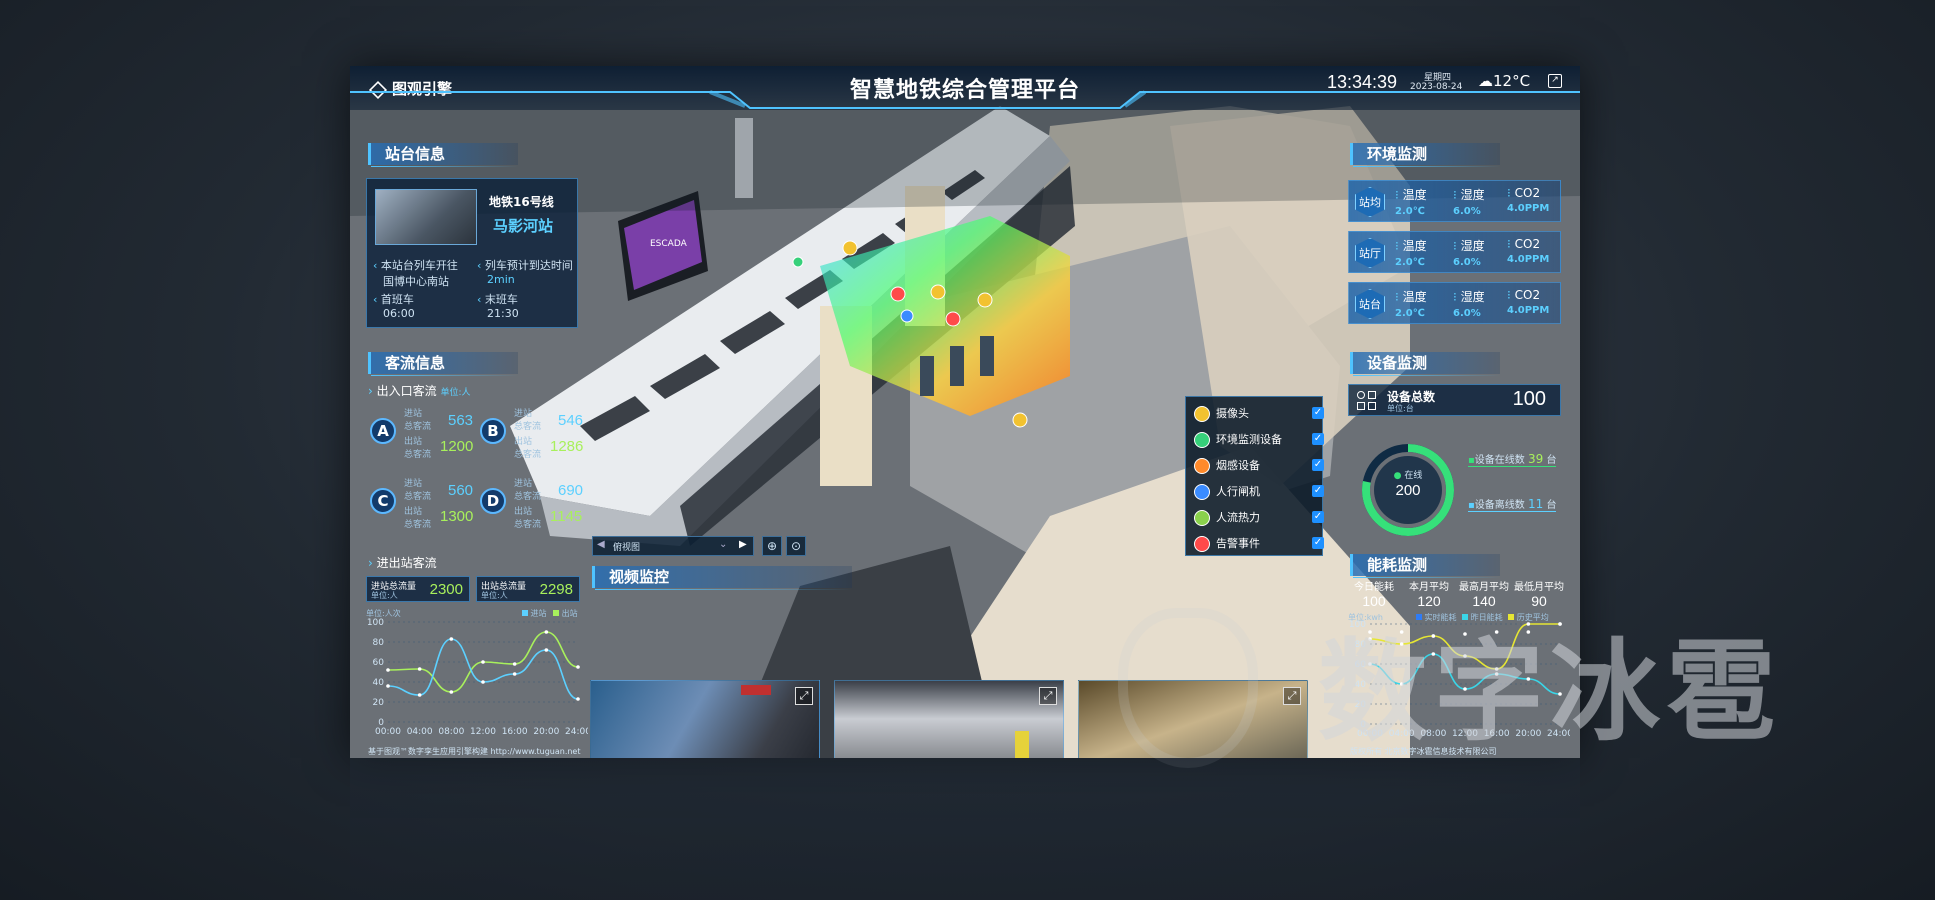  What do you see at coordinates (457, 446) in the screenshot?
I see `gate-a-out: 1200` at bounding box center [457, 446].